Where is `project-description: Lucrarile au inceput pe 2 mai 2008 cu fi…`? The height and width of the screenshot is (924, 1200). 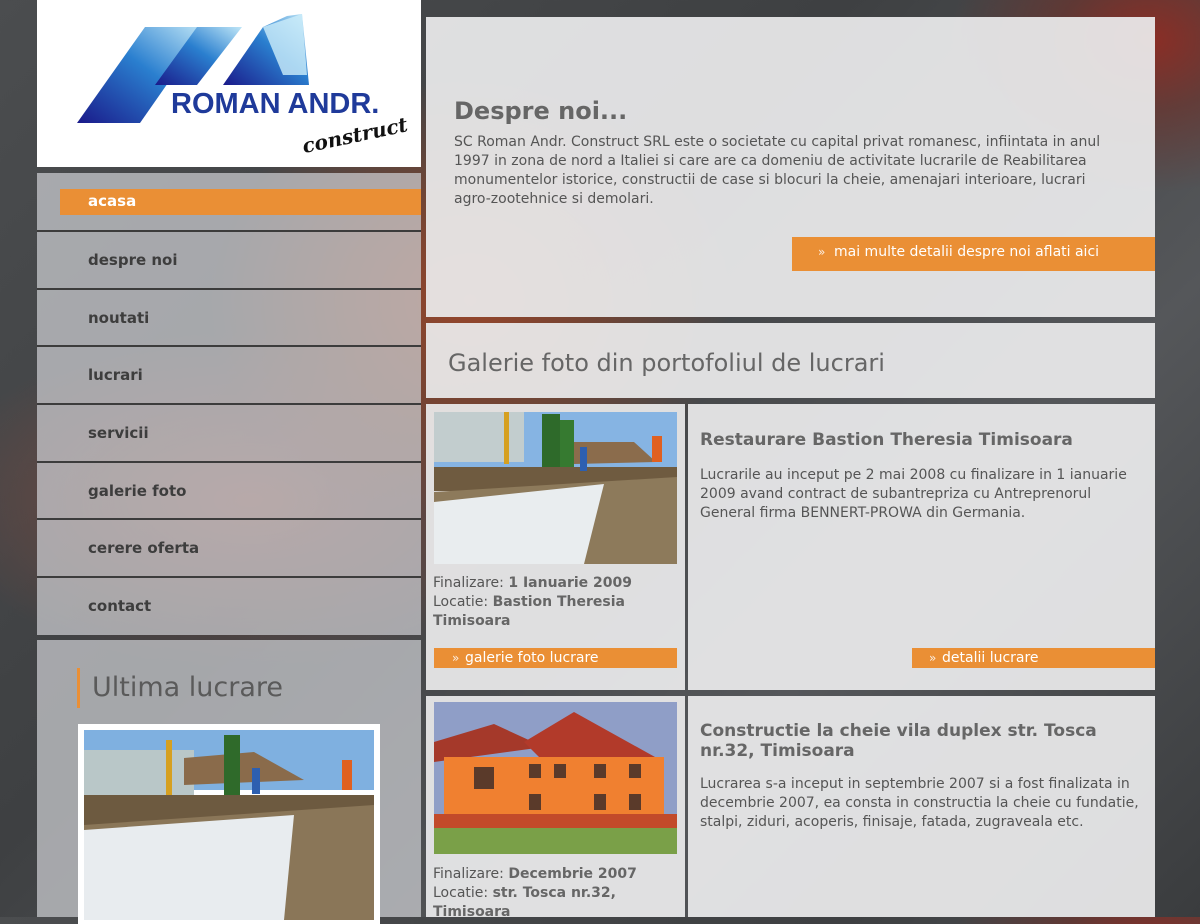 project-description: Lucrarile au inceput pe 2 mai 2008 cu fi… is located at coordinates (913, 494).